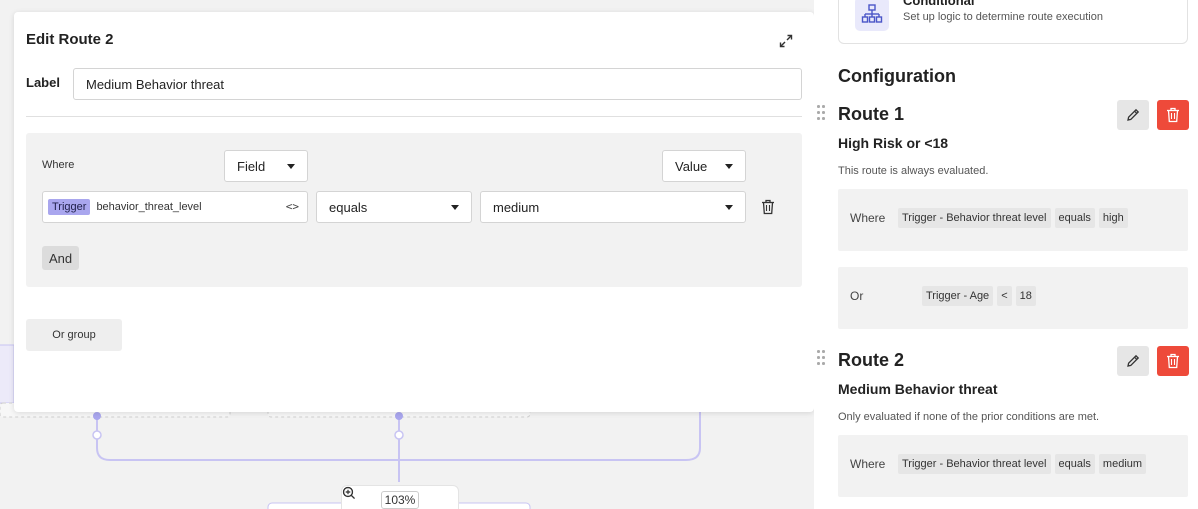 This screenshot has width=1198, height=509. Describe the element at coordinates (414, 116) in the screenshot. I see `divider` at that location.